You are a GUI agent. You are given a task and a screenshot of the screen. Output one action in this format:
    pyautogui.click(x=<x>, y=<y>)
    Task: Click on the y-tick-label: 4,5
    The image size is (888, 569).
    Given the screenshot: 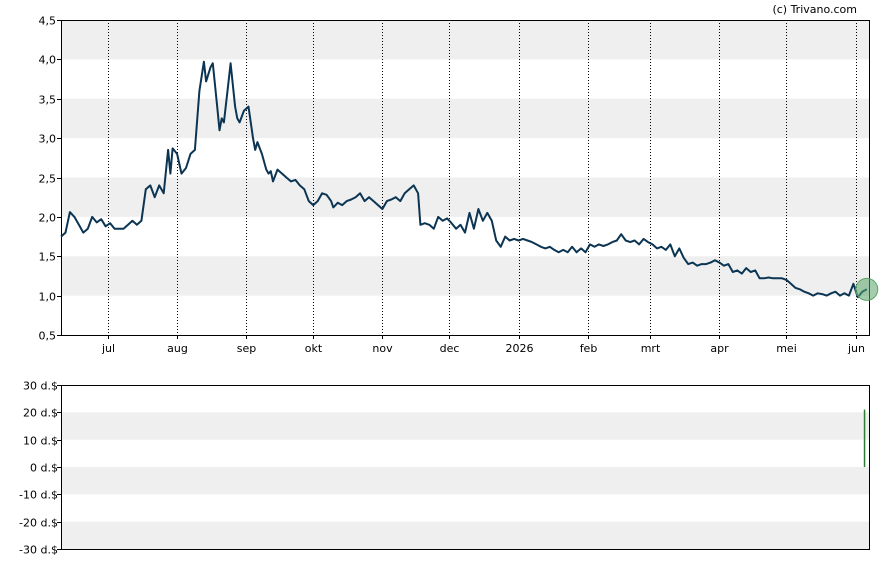 What is the action you would take?
    pyautogui.click(x=48, y=21)
    